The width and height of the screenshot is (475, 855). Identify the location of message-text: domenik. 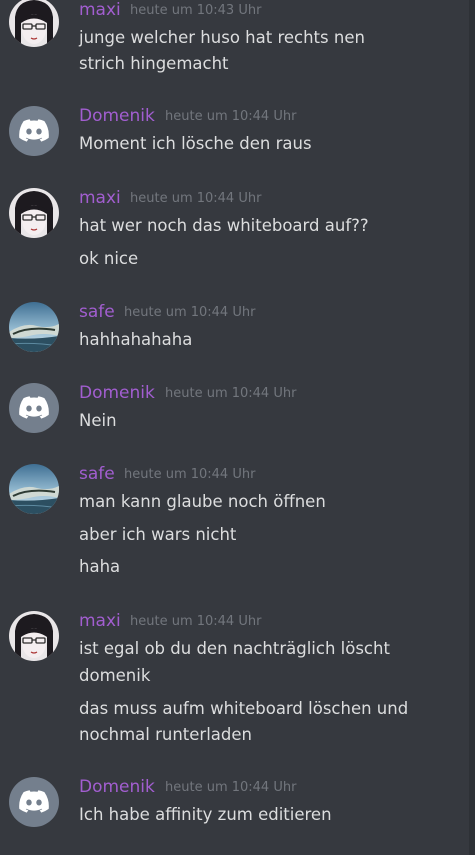
(115, 675).